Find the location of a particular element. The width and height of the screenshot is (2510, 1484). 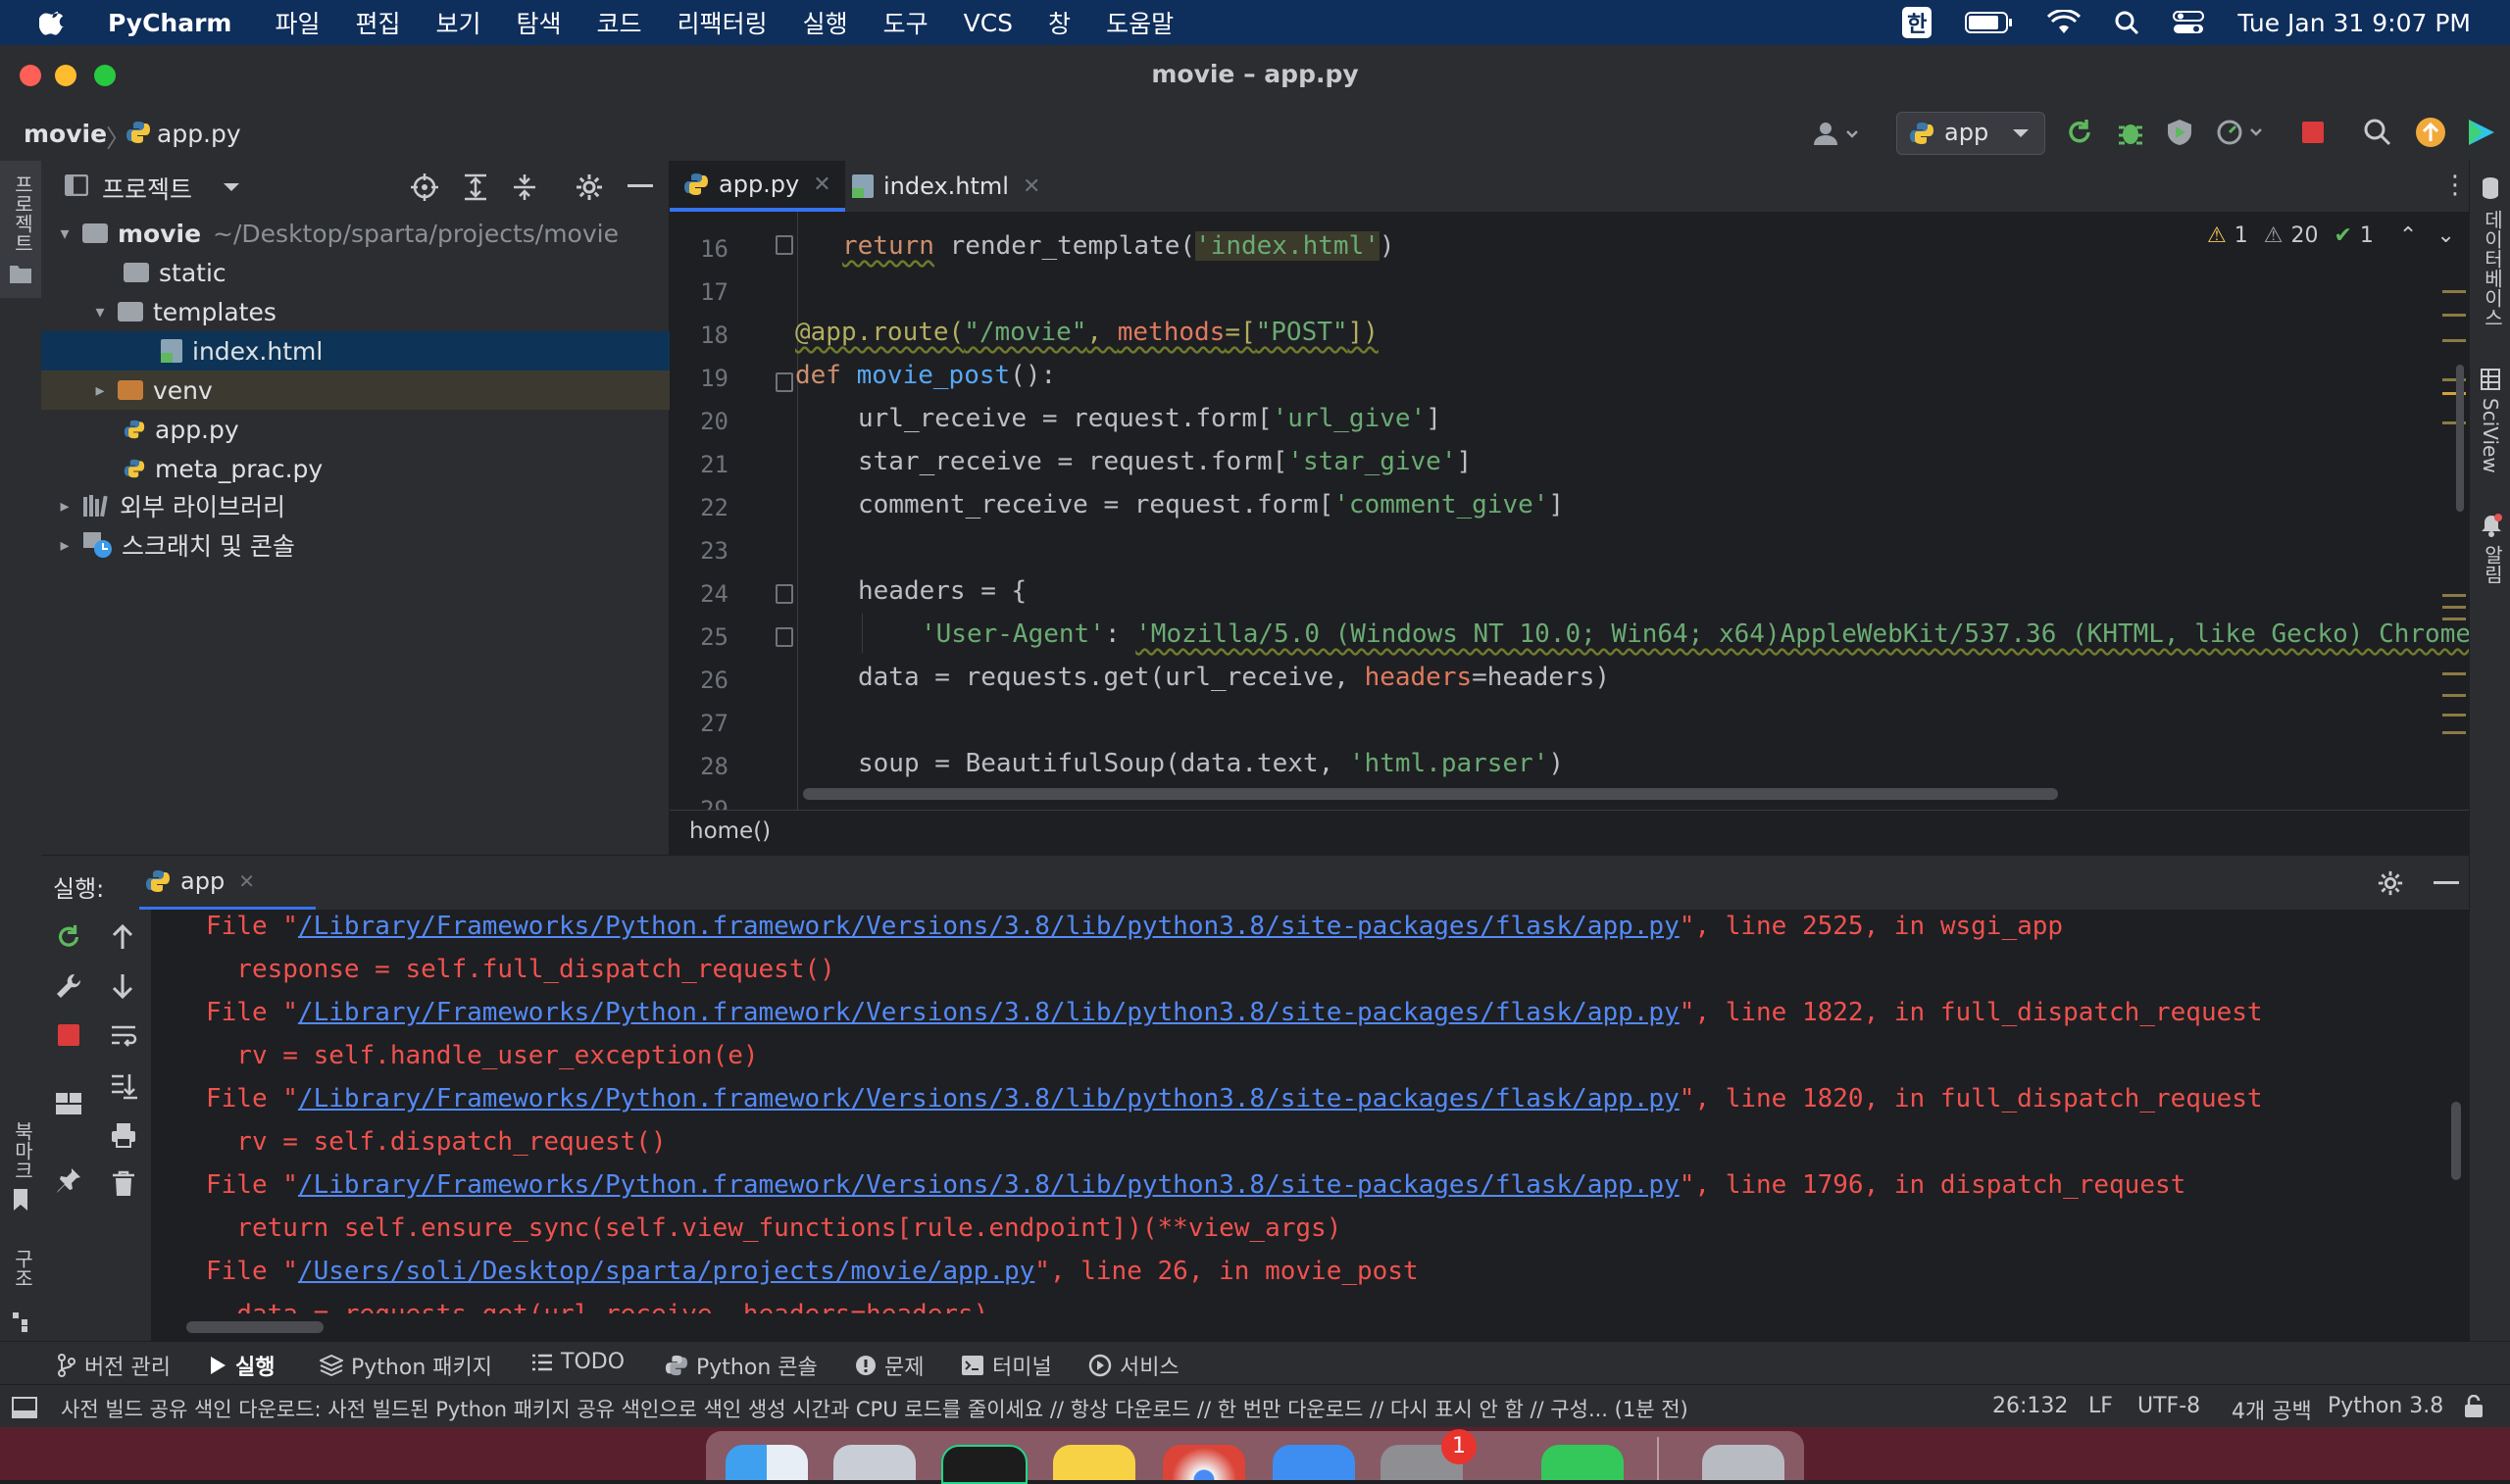

tab-services: 서비스 is located at coordinates (1134, 1365).